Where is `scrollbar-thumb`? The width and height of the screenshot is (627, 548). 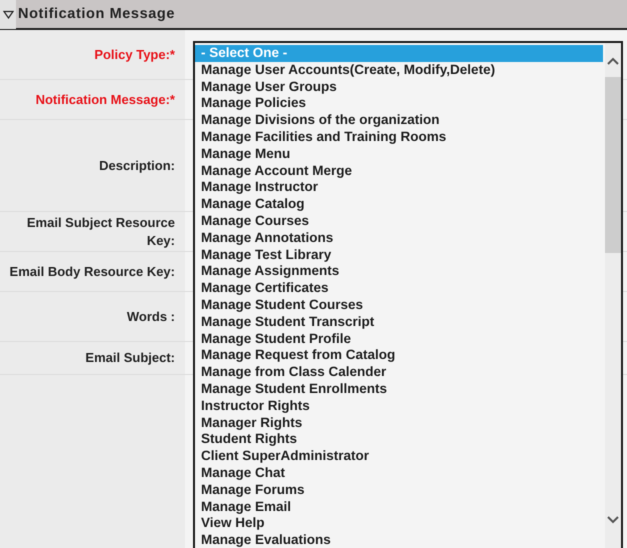 scrollbar-thumb is located at coordinates (613, 165).